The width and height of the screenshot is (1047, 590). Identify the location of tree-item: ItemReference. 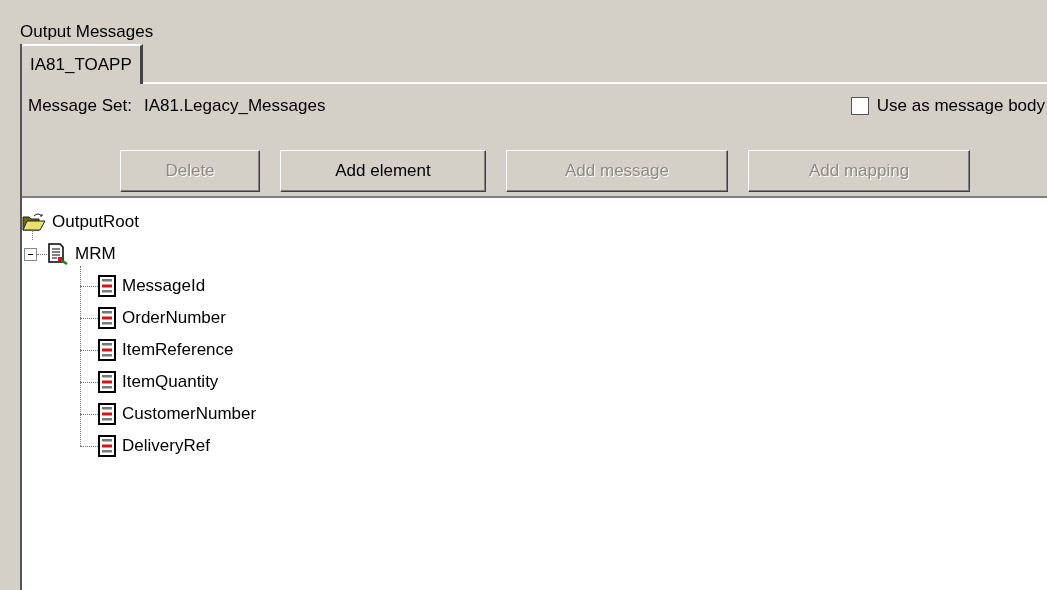
(178, 350).